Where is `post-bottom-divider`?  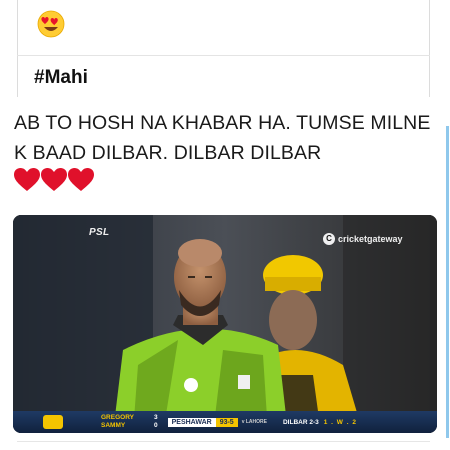
post-bottom-divider is located at coordinates (223, 441).